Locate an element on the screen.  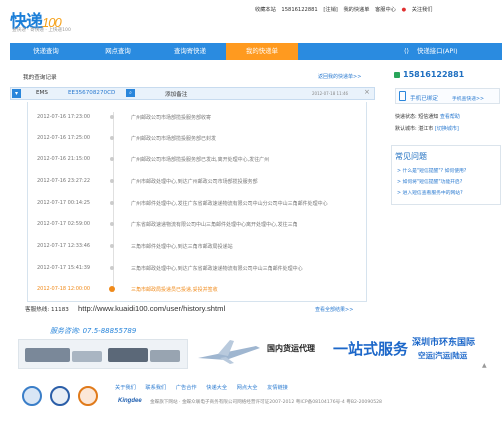
event-text: 广东省邮政速递物流有限公司中山三角邮件处理中心离开处理中心,发往三角 is located at coordinates (214, 225).